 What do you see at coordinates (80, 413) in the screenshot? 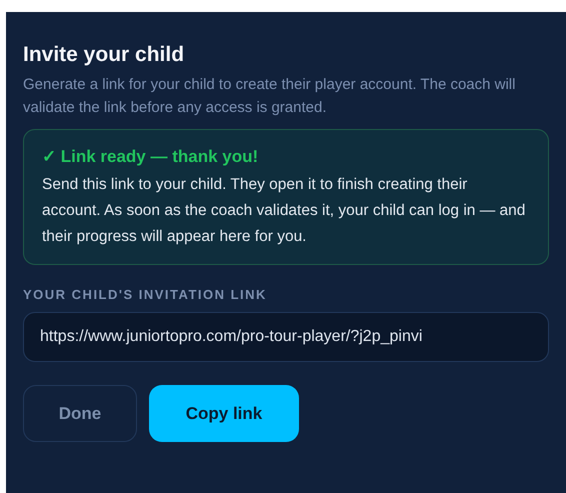
I see `done-button: Done` at bounding box center [80, 413].